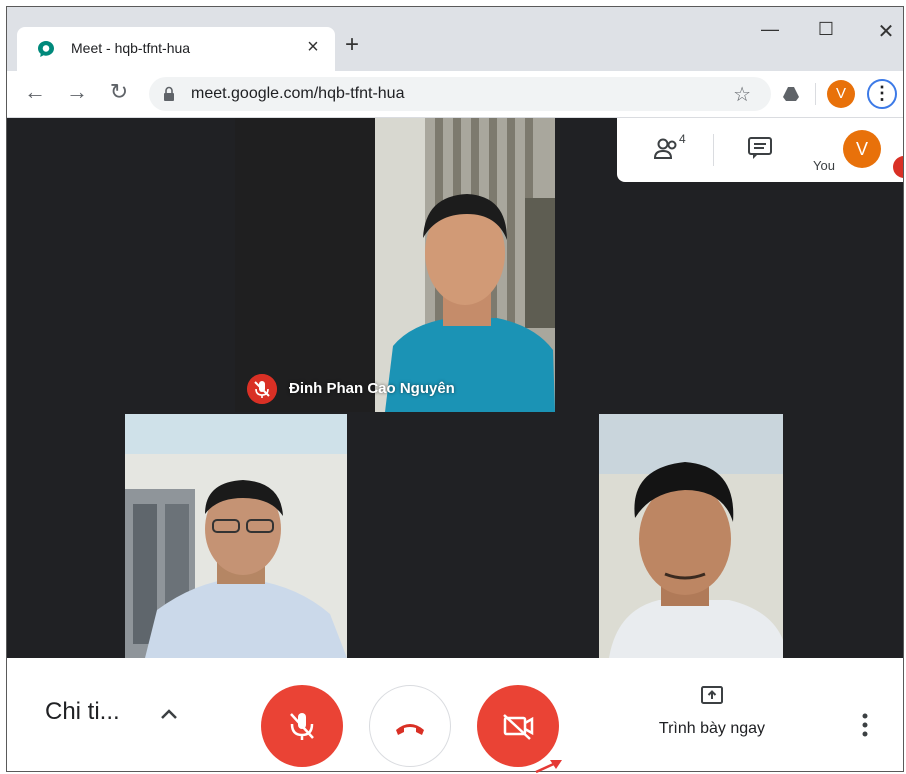 The width and height of the screenshot is (906, 774). What do you see at coordinates (865, 725) in the screenshot?
I see `more-vert-icon` at bounding box center [865, 725].